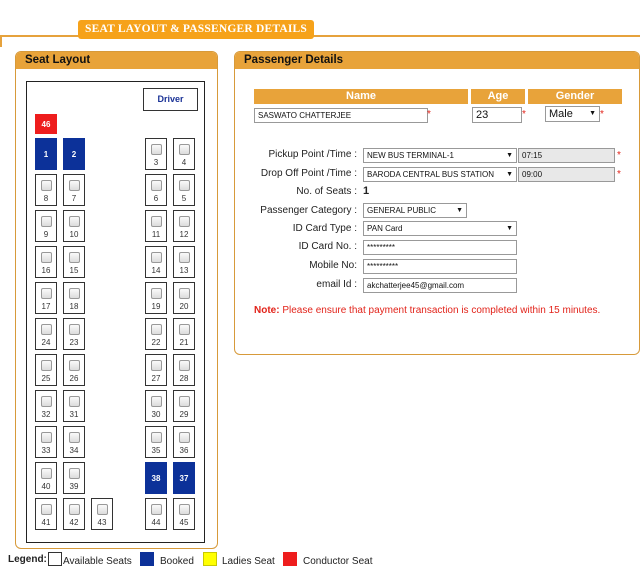 This screenshot has width=640, height=567. I want to click on seats-count-value: 1, so click(366, 191).